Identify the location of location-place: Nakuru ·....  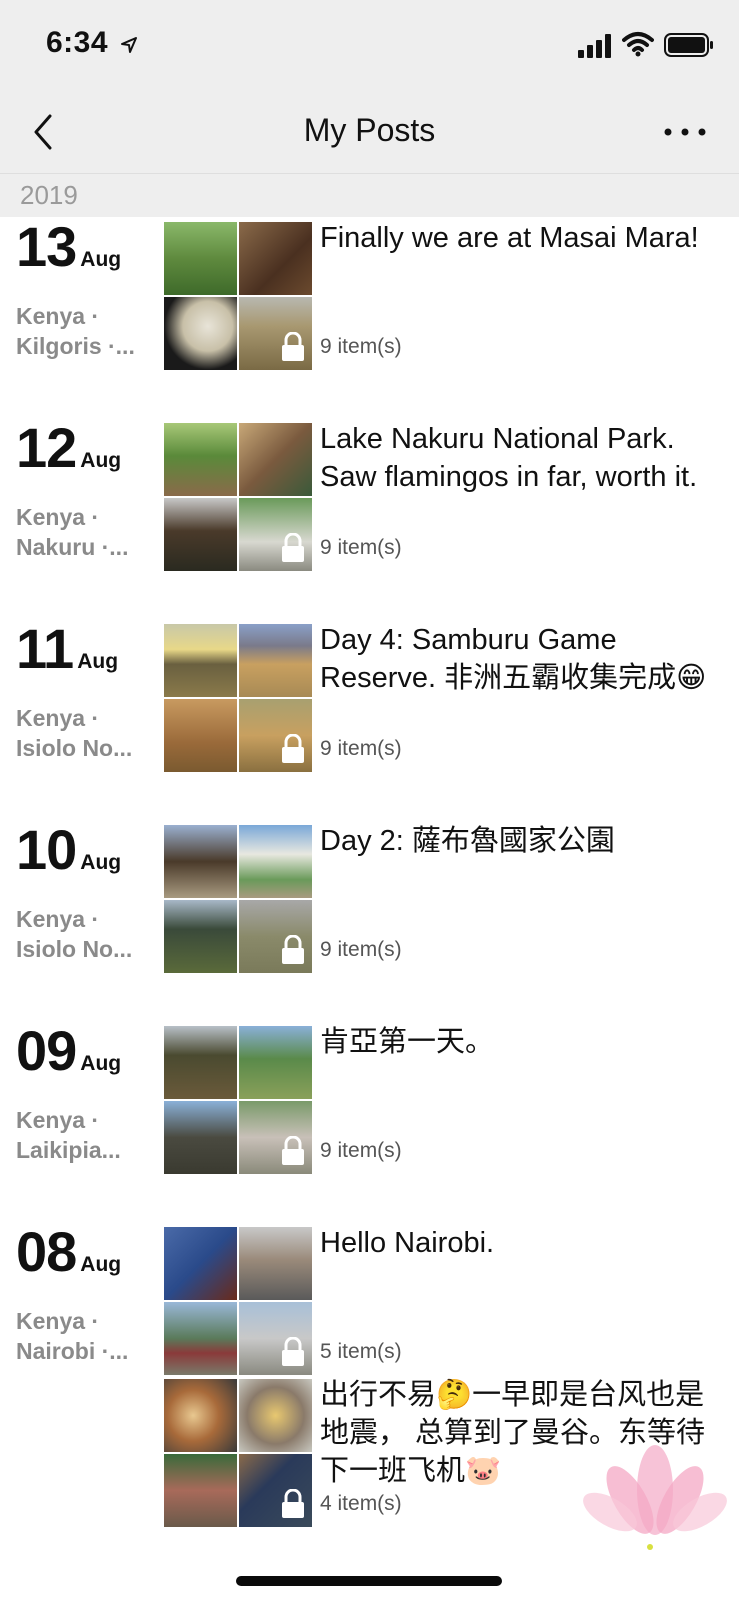
(72, 547).